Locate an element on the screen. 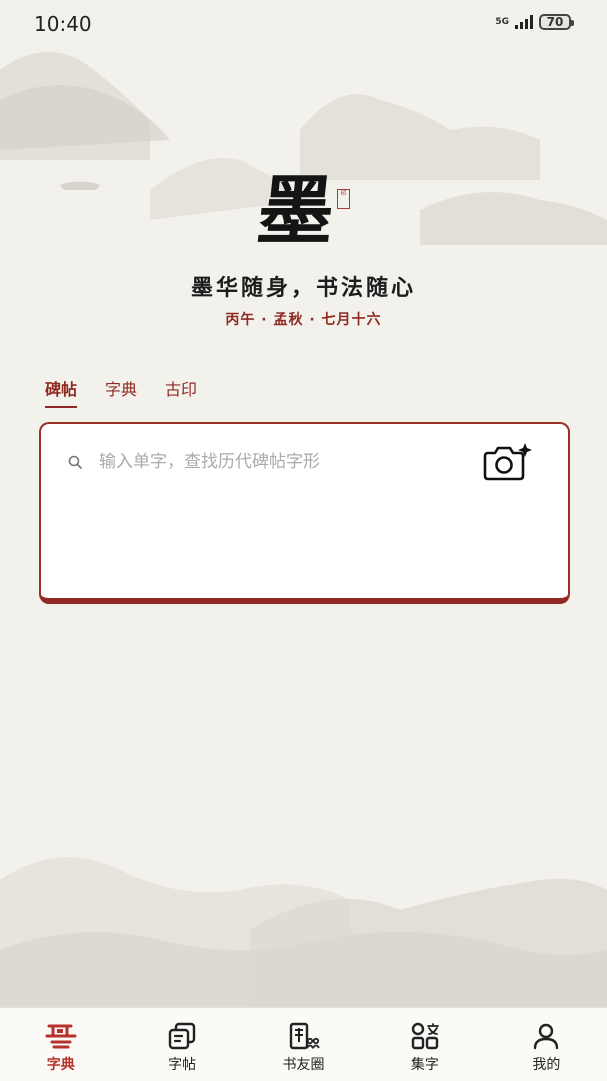 The image size is (607, 1081). nav-community: 书友圈 is located at coordinates (303, 1044).